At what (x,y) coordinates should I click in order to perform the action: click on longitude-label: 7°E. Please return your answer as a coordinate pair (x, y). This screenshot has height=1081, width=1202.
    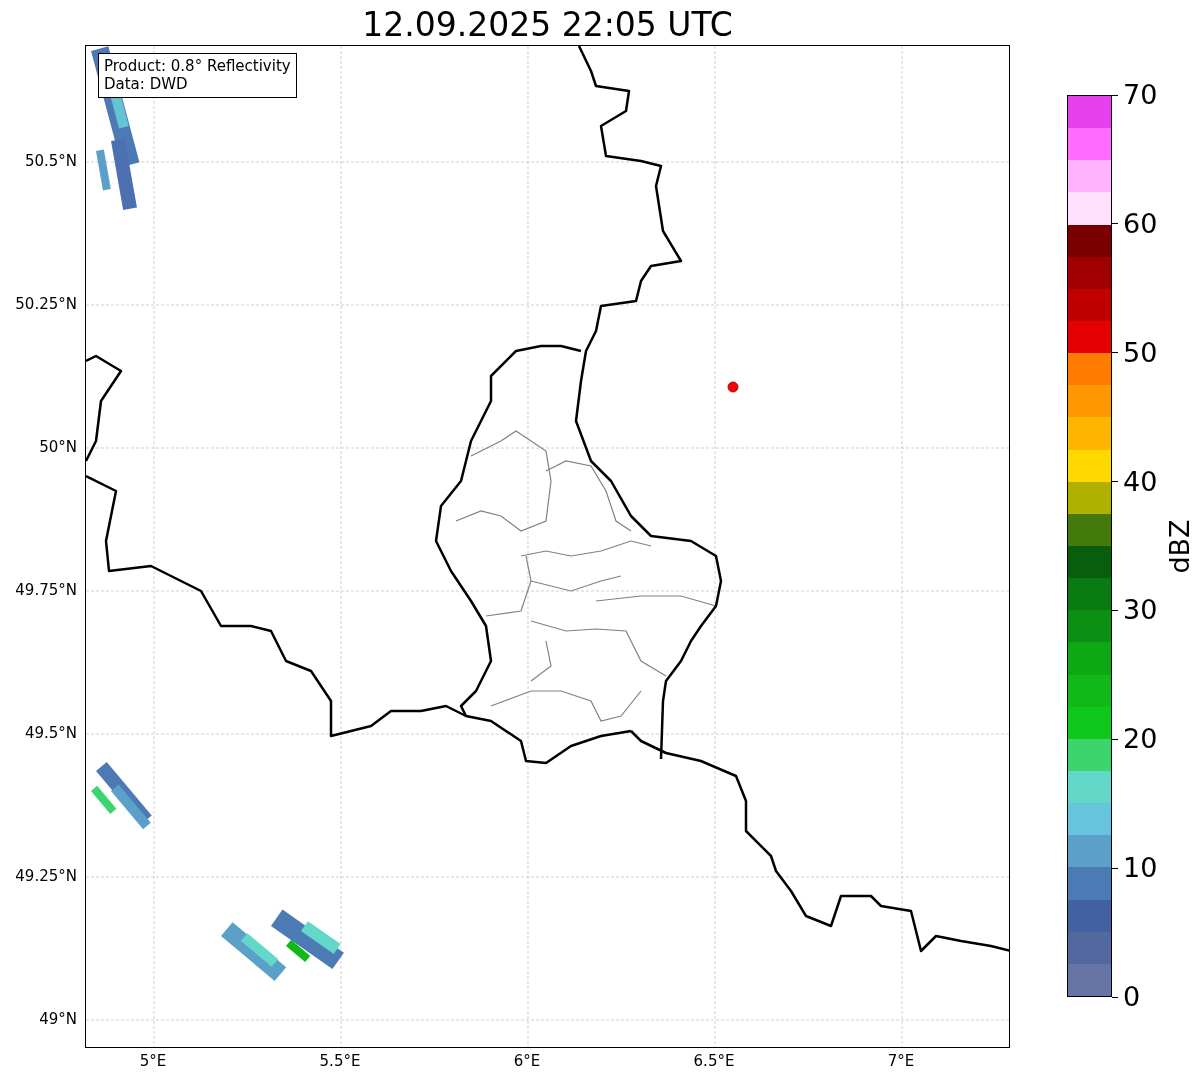
    Looking at the image, I should click on (901, 1061).